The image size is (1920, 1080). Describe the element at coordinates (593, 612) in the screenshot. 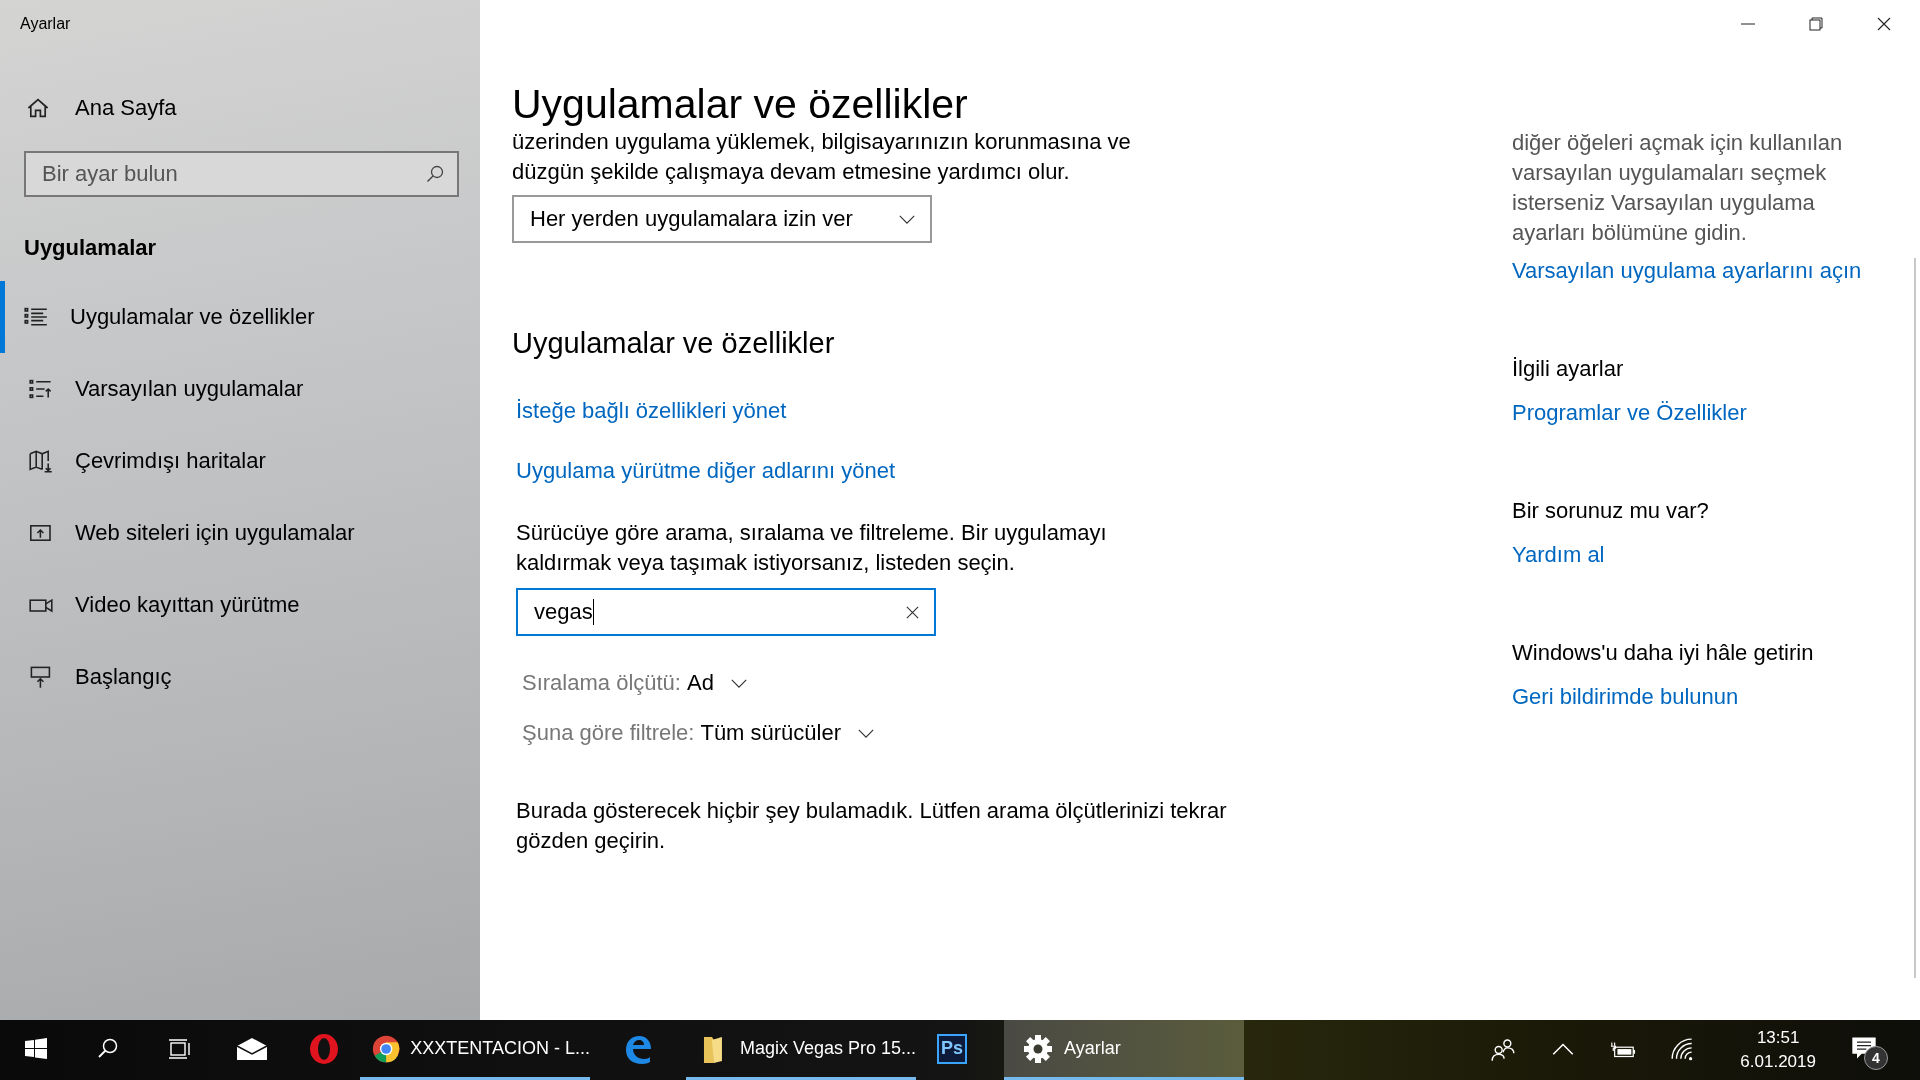

I see `text-cursor` at that location.